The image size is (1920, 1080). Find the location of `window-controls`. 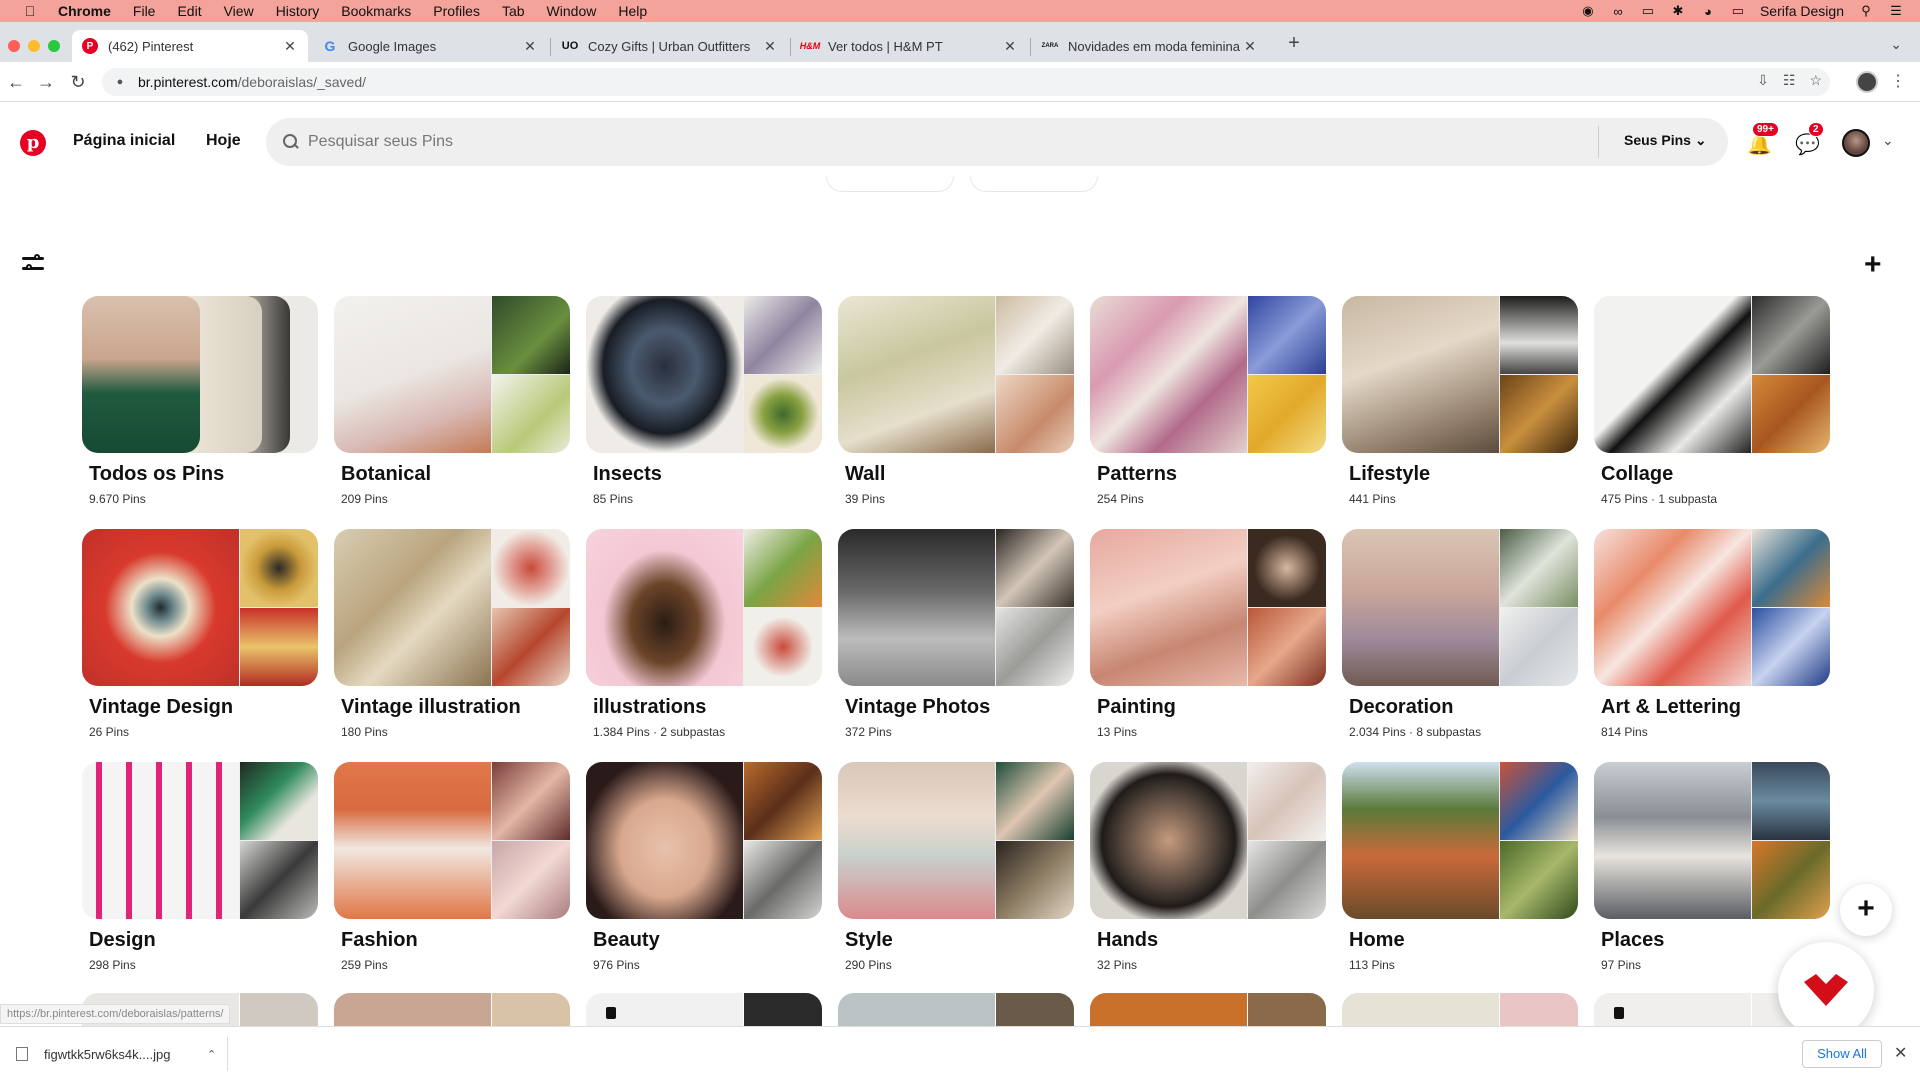

window-controls is located at coordinates (34, 46).